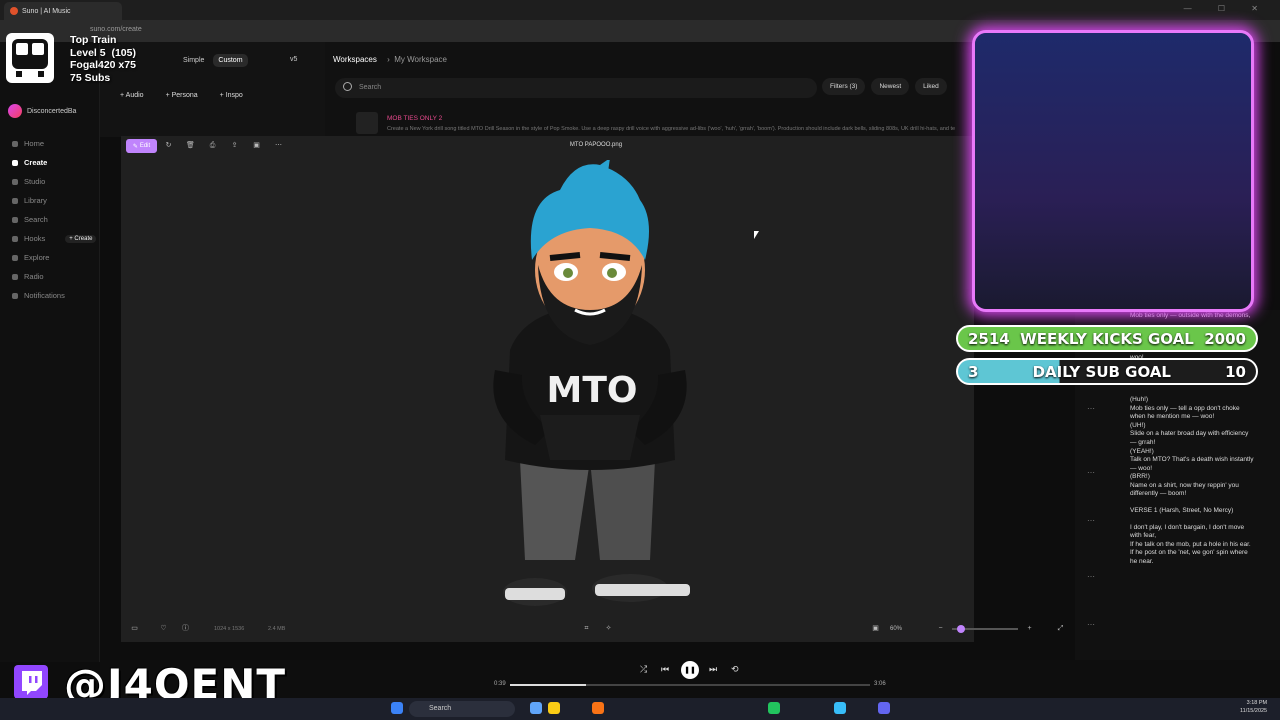 The width and height of the screenshot is (1280, 720). What do you see at coordinates (15, 219) in the screenshot?
I see `search-icon` at bounding box center [15, 219].